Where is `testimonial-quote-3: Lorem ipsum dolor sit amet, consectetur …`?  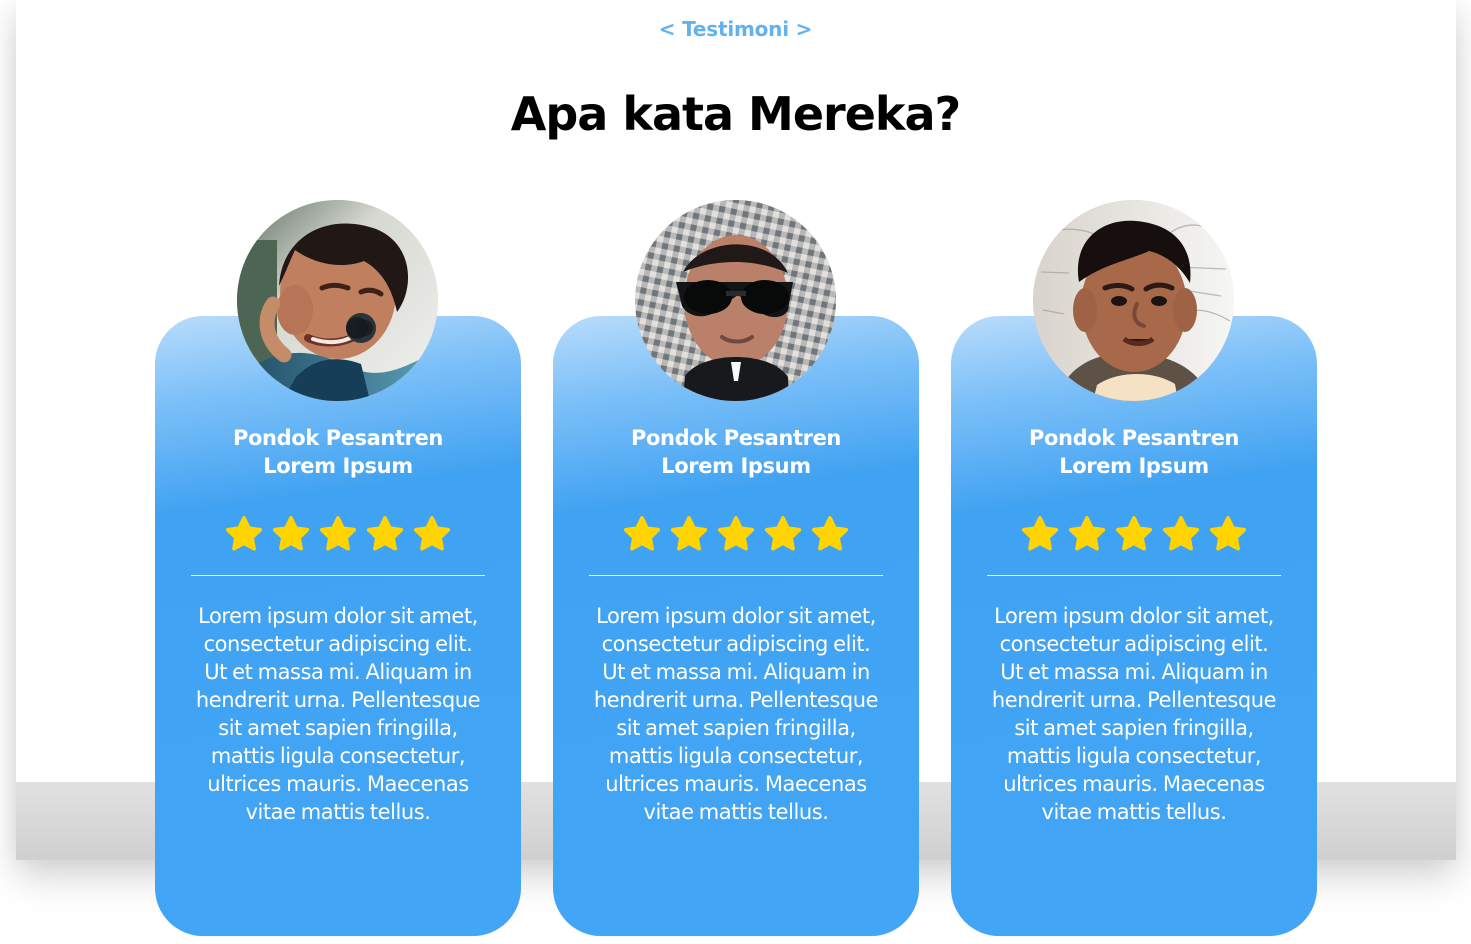 testimonial-quote-3: Lorem ipsum dolor sit amet, consectetur … is located at coordinates (1134, 714).